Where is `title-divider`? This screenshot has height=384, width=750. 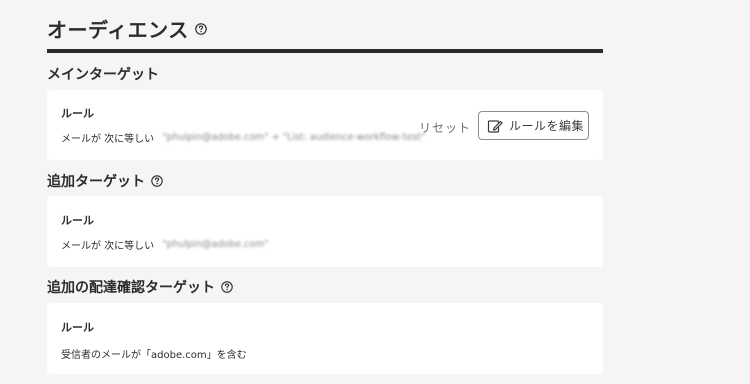 title-divider is located at coordinates (325, 51).